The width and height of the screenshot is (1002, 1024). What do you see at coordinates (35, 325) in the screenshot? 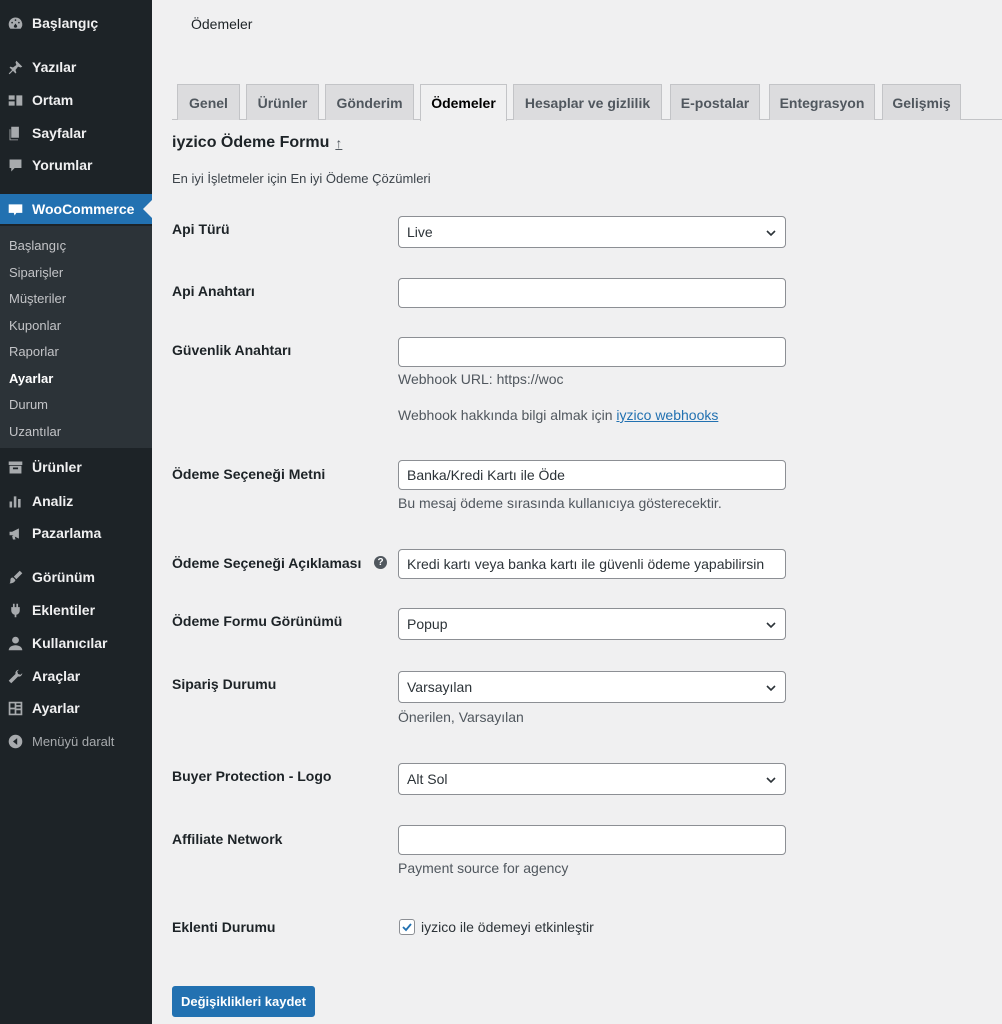
I see `submenu-item: Kuponlar` at bounding box center [35, 325].